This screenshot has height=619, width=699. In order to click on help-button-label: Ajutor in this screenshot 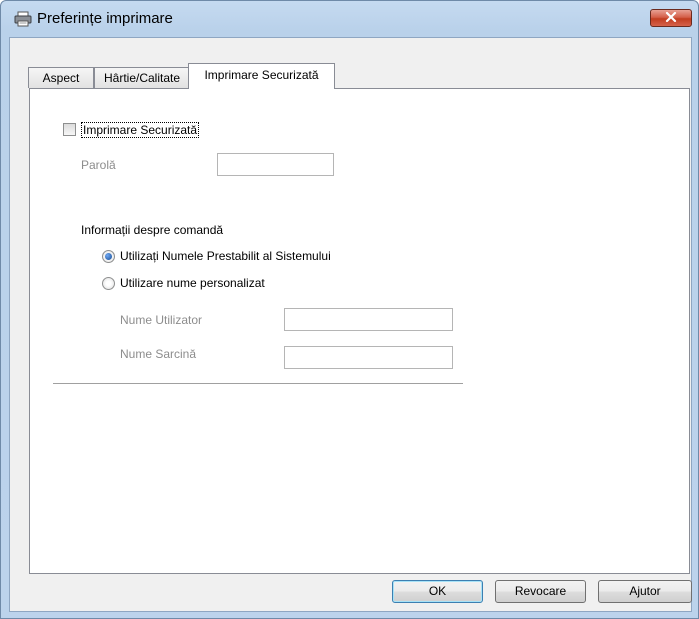, I will do `click(645, 591)`.